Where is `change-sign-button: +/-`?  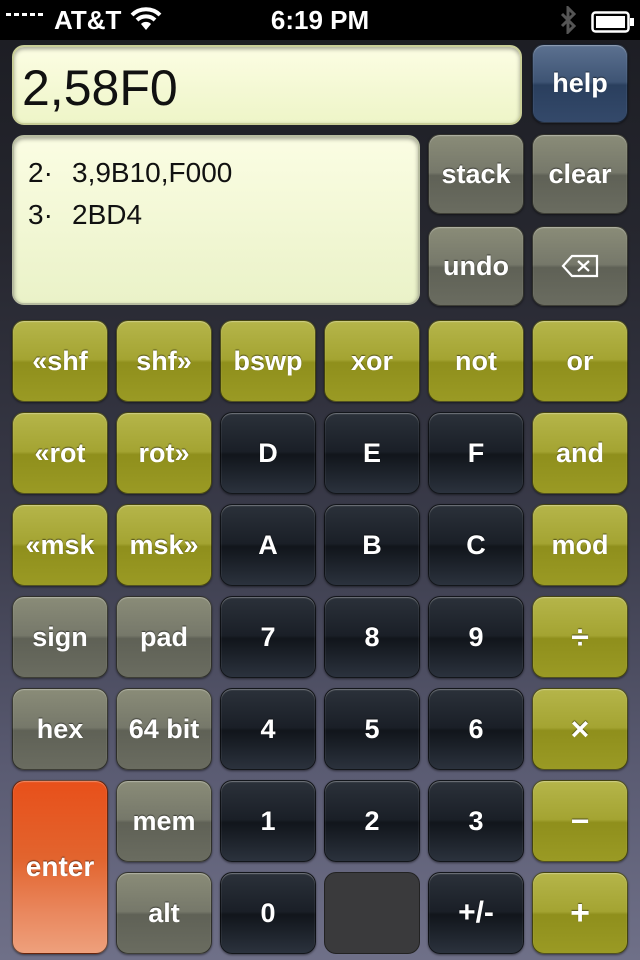 change-sign-button: +/- is located at coordinates (476, 913).